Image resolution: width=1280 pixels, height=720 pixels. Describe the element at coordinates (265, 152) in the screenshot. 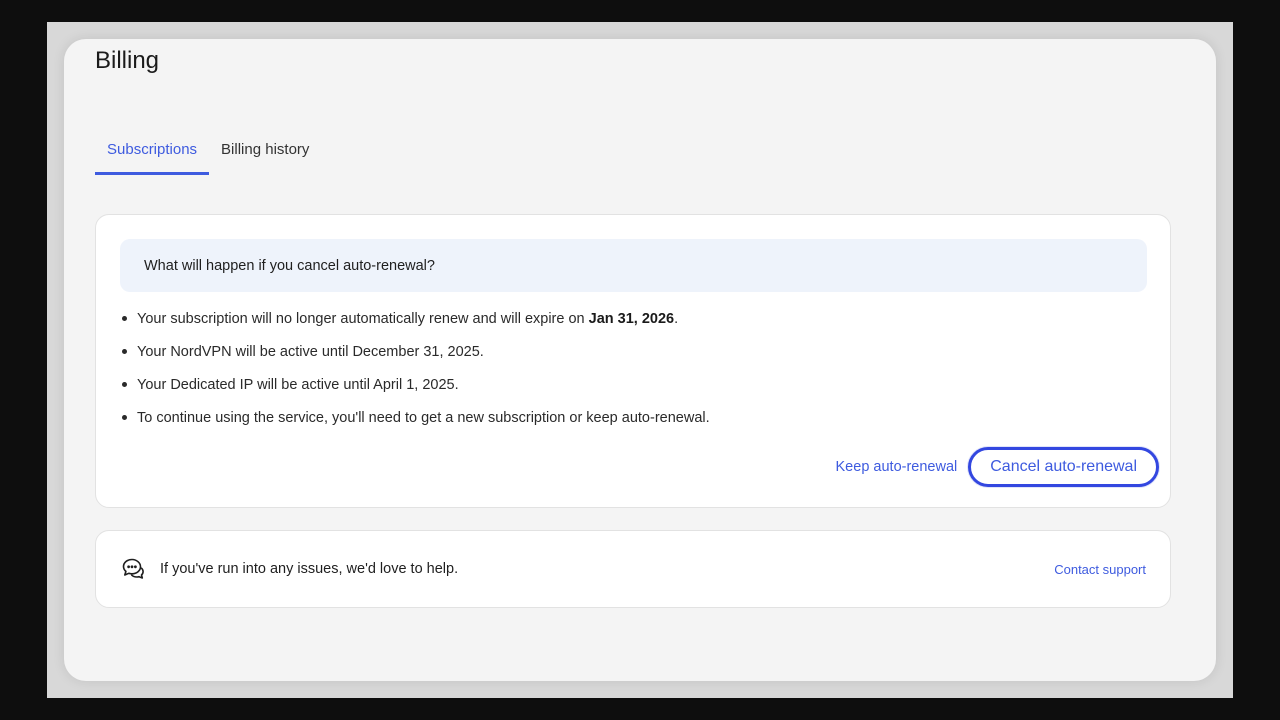

I see `tab-billing-history: Billing history` at that location.